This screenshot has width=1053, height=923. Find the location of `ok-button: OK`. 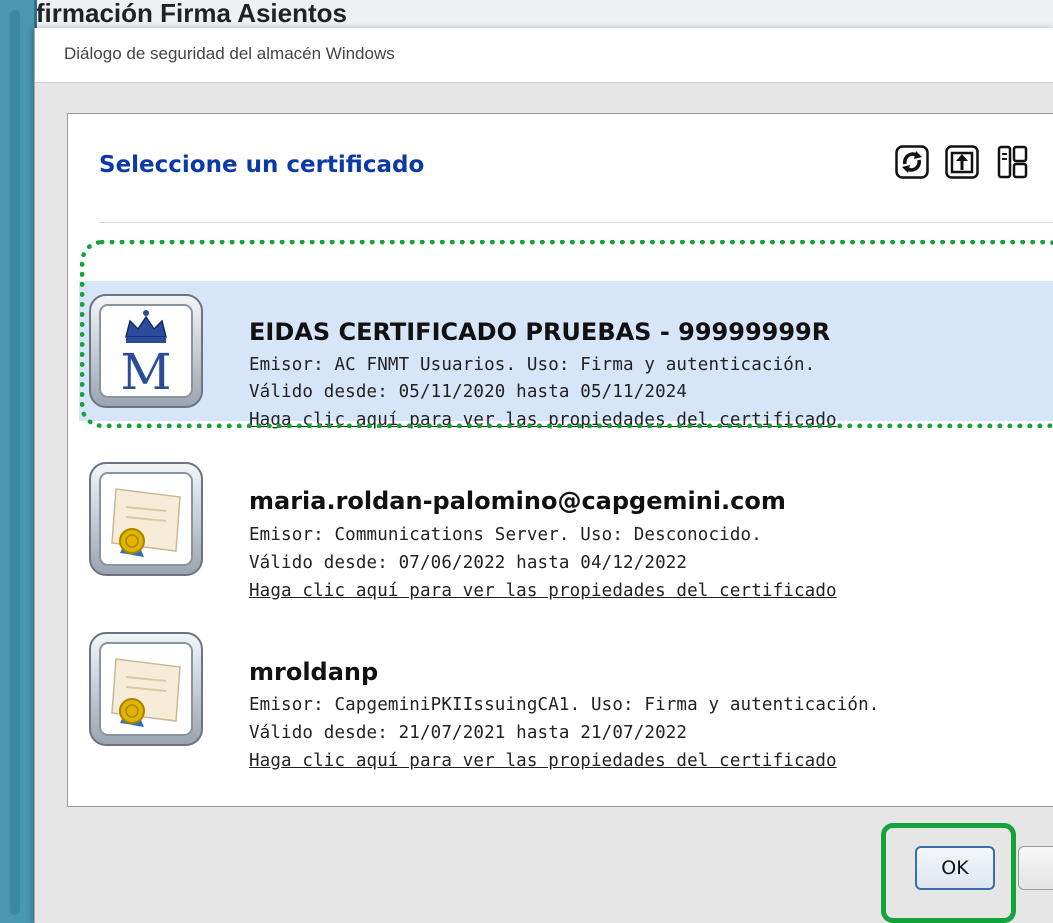

ok-button: OK is located at coordinates (955, 868).